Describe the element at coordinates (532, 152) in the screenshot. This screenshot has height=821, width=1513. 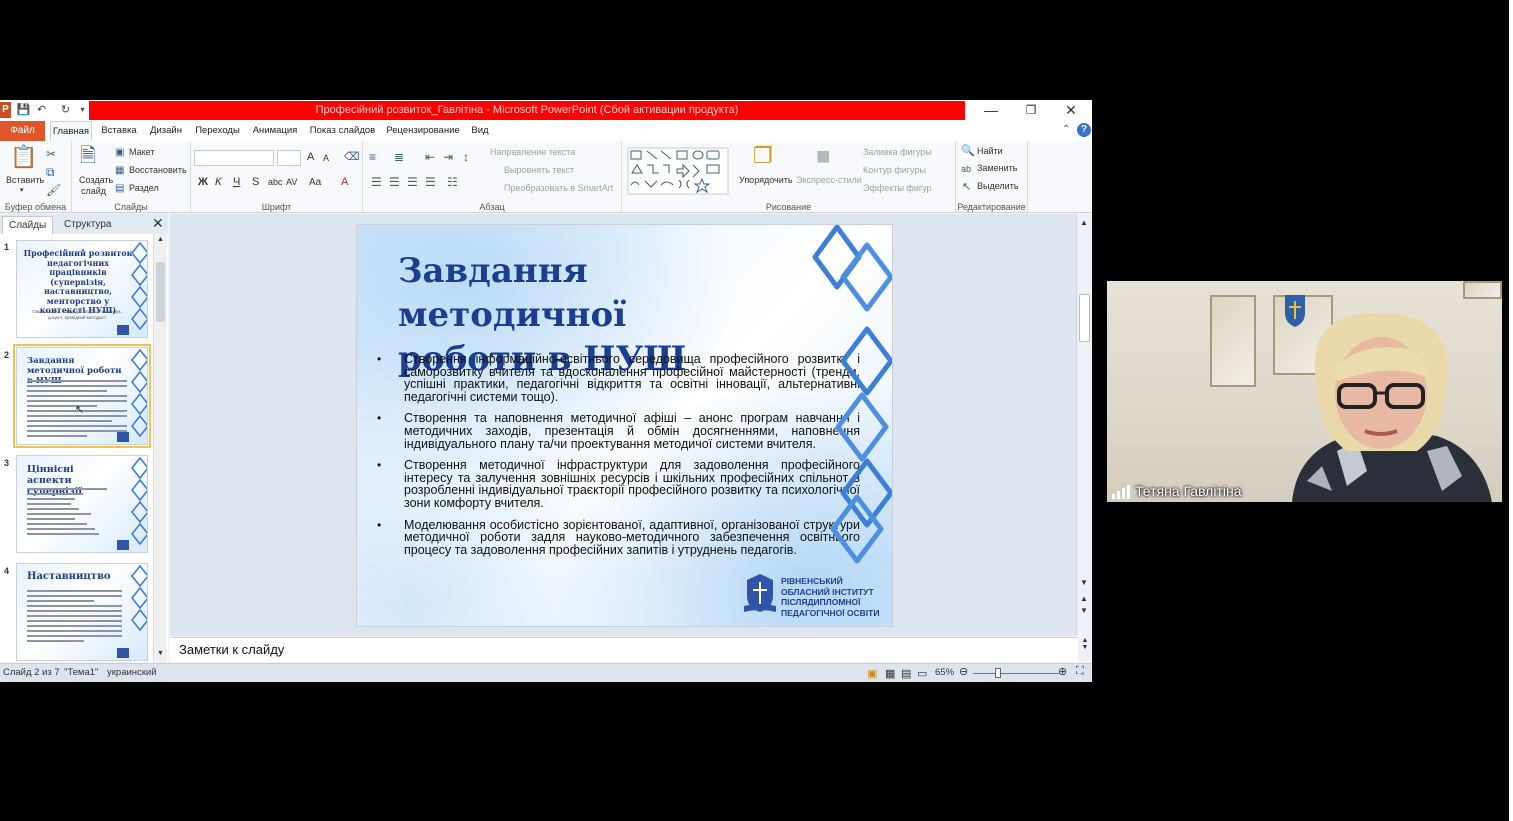
I see `text-direction-button: Направление текста` at that location.